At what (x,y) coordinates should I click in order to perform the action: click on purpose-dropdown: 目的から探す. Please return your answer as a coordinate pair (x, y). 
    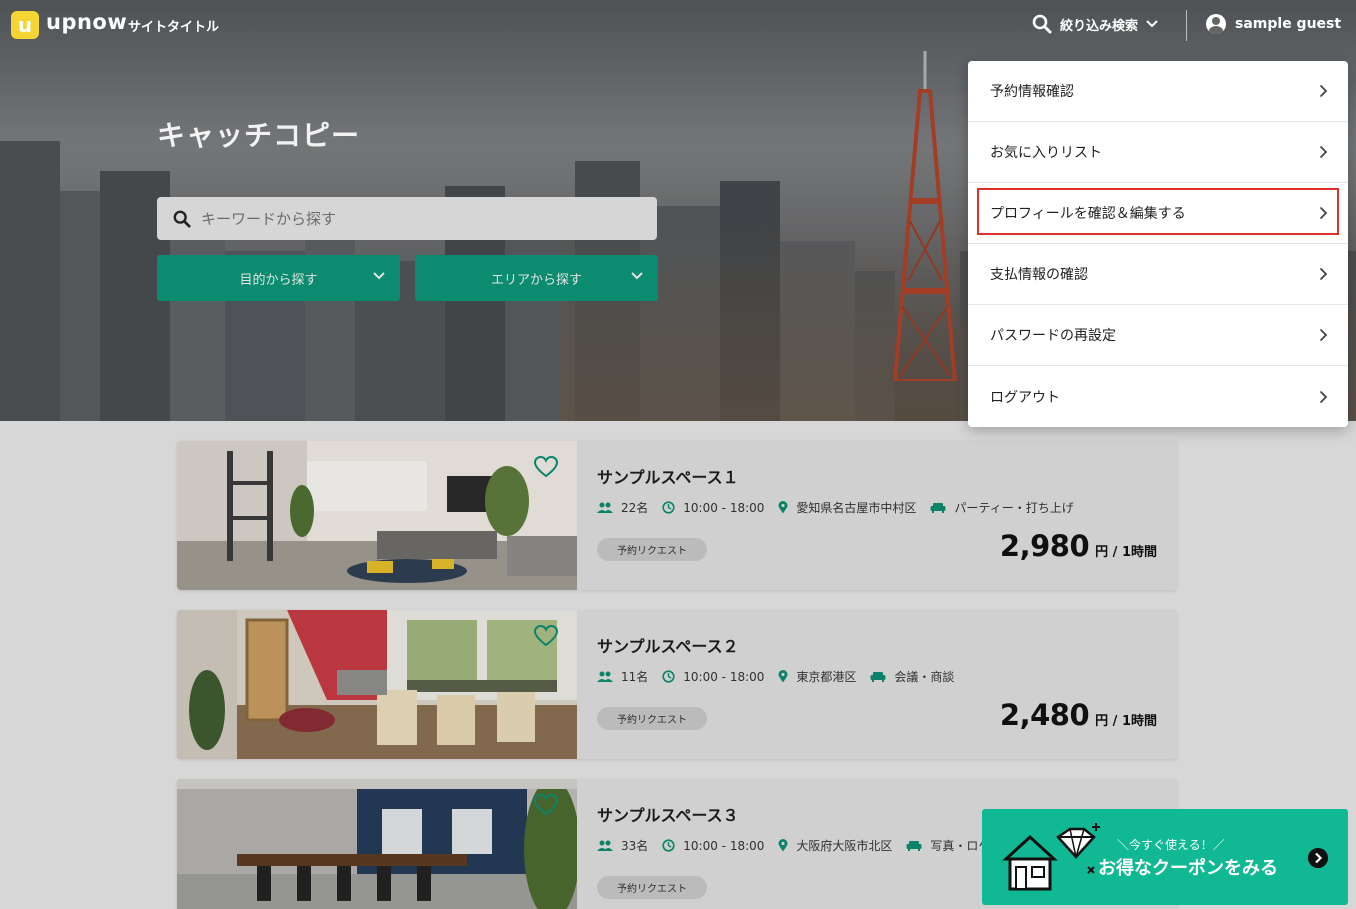
    Looking at the image, I should click on (278, 278).